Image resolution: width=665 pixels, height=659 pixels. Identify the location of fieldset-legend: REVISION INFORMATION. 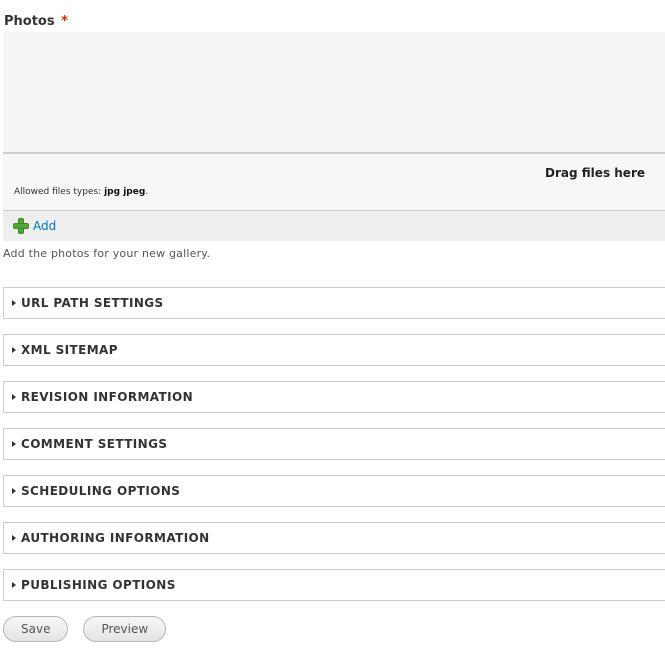
(107, 397).